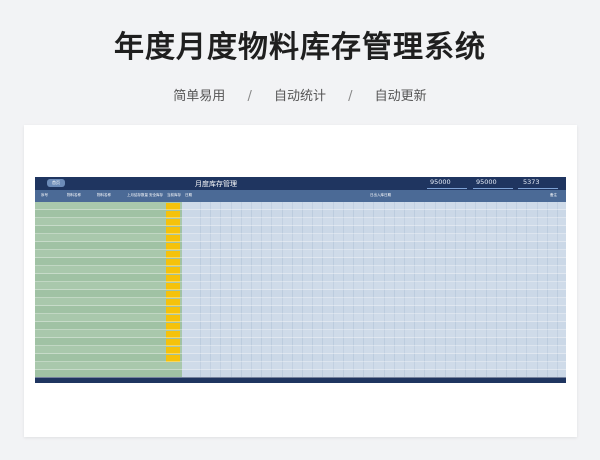  Describe the element at coordinates (156, 195) in the screenshot. I see `col-header: 安全库存` at that location.